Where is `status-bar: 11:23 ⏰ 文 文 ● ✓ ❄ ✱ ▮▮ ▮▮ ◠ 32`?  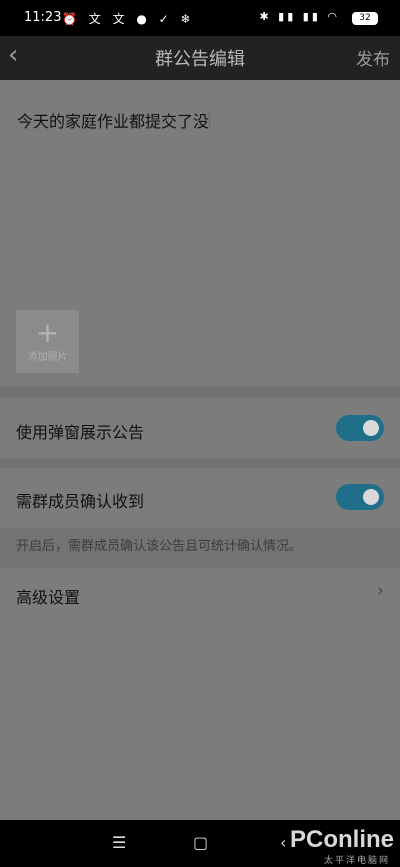
status-bar: 11:23 ⏰ 文 文 ● ✓ ❄ ✱ ▮▮ ▮▮ ◠ 32 is located at coordinates (200, 18).